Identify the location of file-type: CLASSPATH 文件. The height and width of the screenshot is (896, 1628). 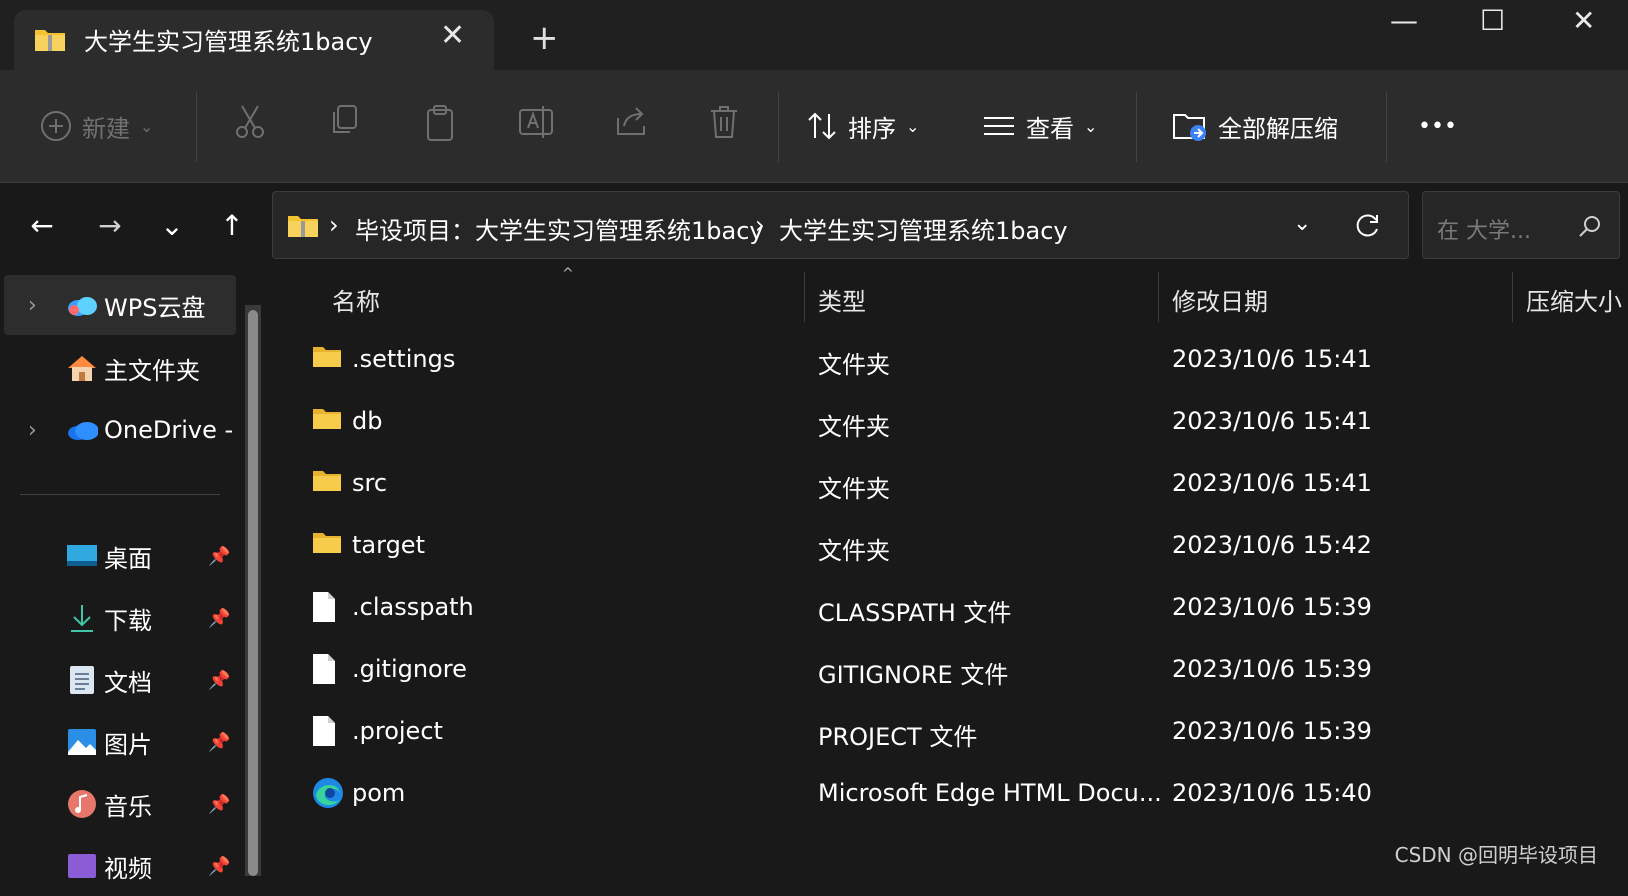
(915, 613).